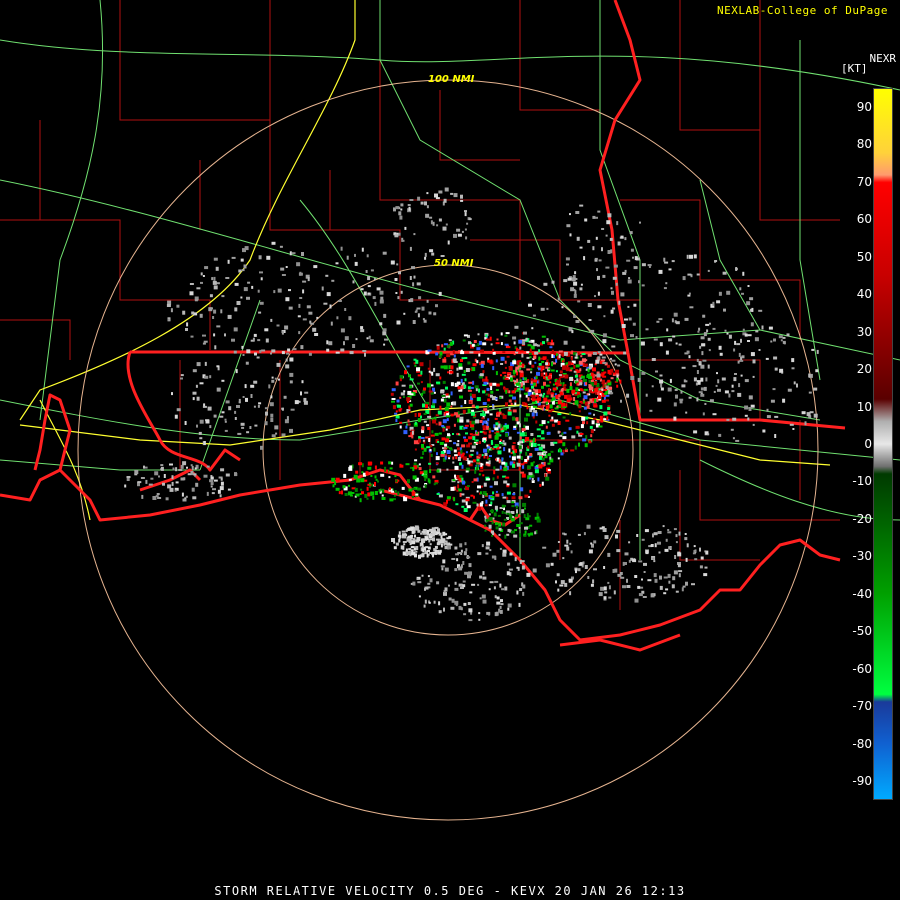 The height and width of the screenshot is (900, 900). Describe the element at coordinates (862, 668) in the screenshot. I see `colorbar-tick: -60` at that location.